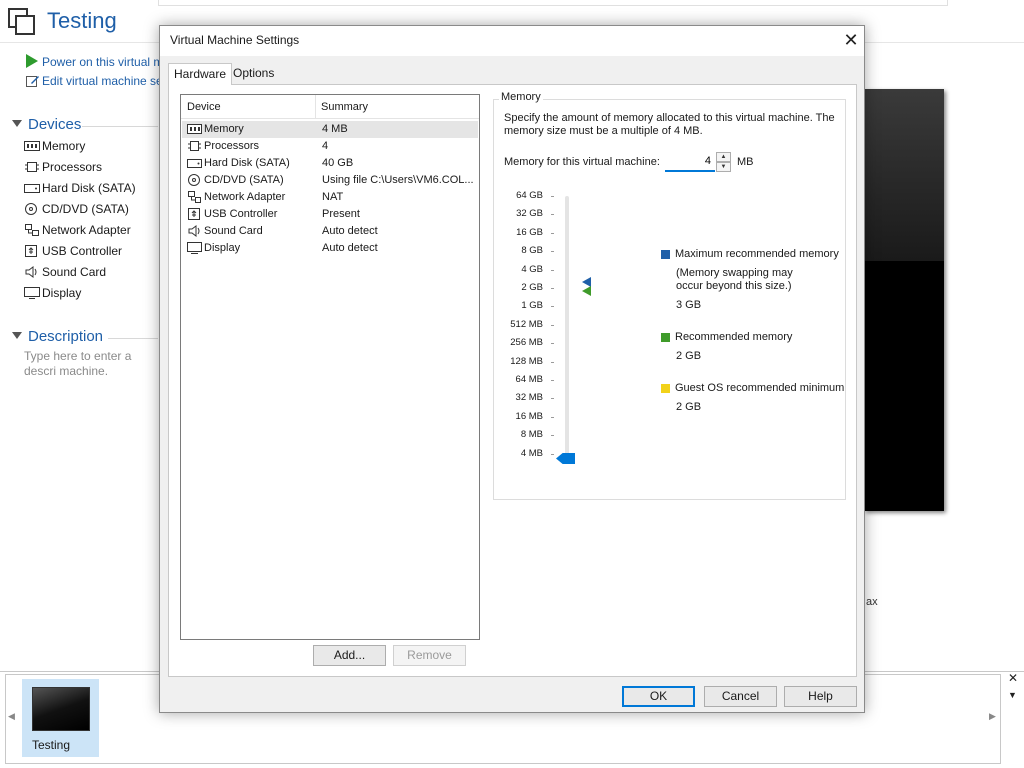 This screenshot has height=768, width=1024. I want to click on sidebar-device-sound: Sound Card, so click(65, 272).